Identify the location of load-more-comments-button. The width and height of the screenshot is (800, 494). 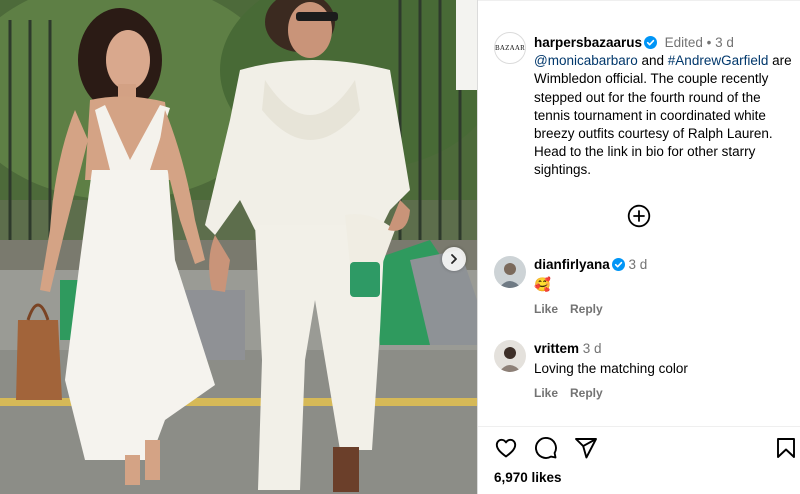
(639, 216).